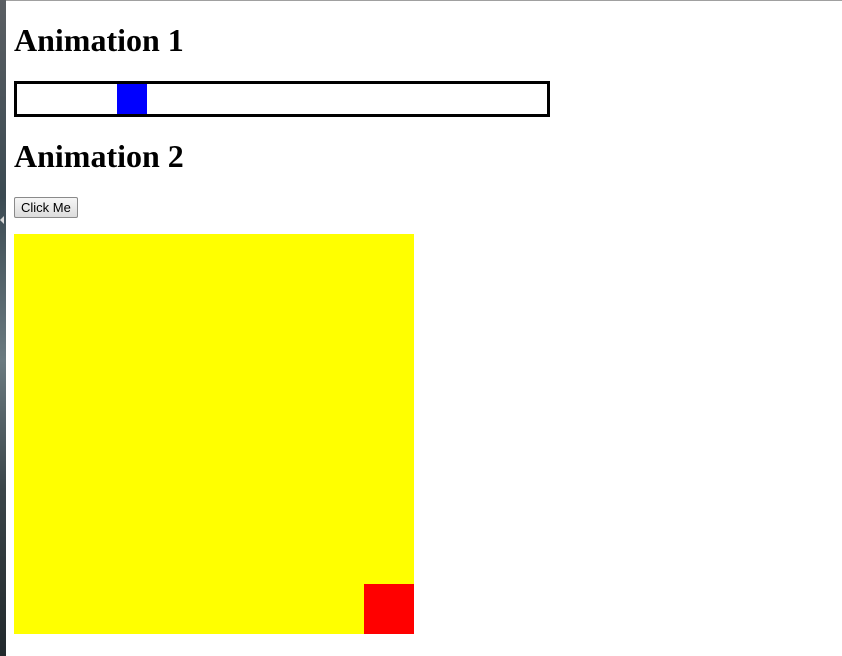 This screenshot has width=842, height=656. Describe the element at coordinates (99, 156) in the screenshot. I see `animation-2-heading: Animation 2` at that location.